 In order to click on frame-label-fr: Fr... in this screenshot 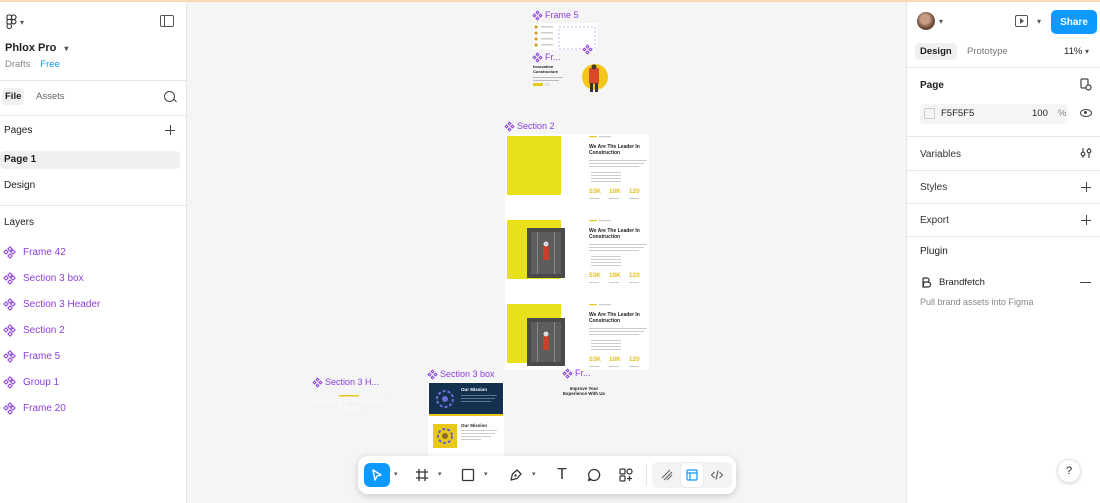, I will do `click(546, 57)`.